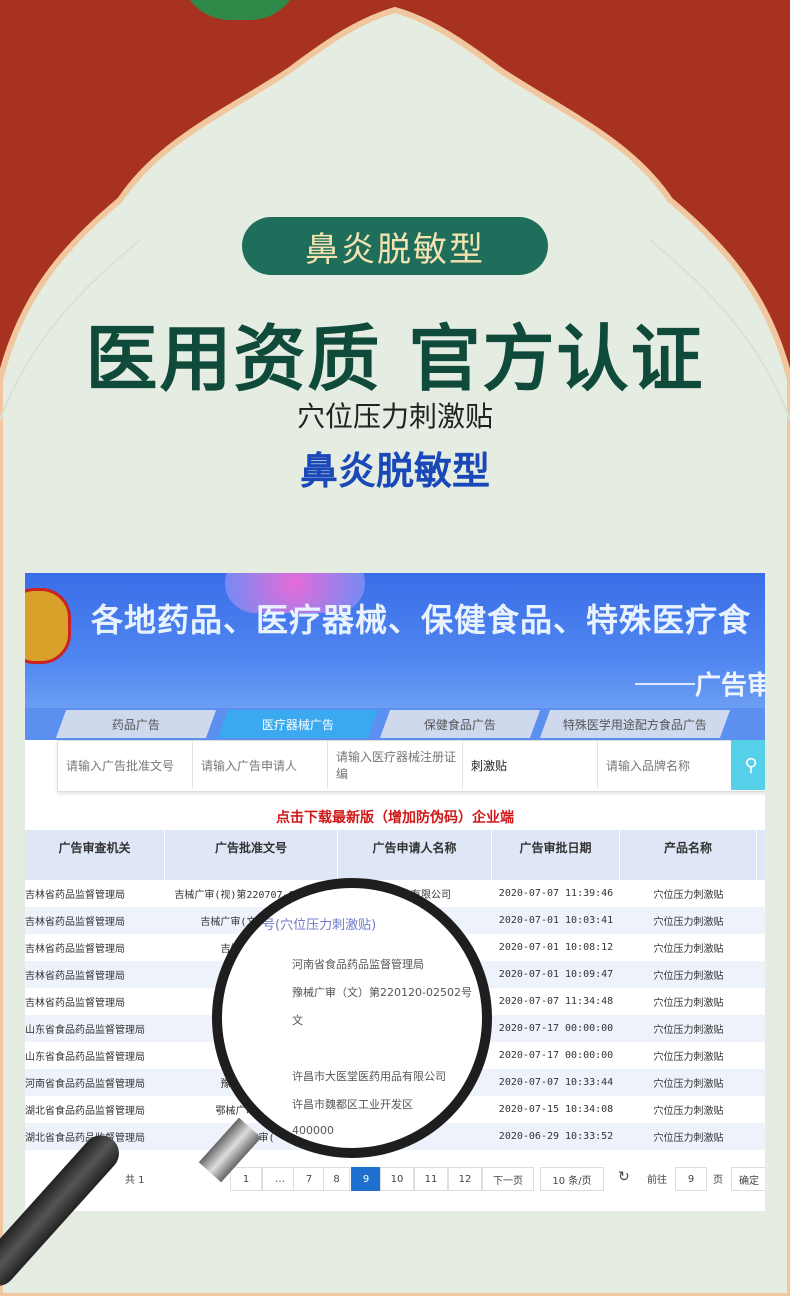  What do you see at coordinates (95, 855) in the screenshot?
I see `th-authority: 广告审查机关` at bounding box center [95, 855].